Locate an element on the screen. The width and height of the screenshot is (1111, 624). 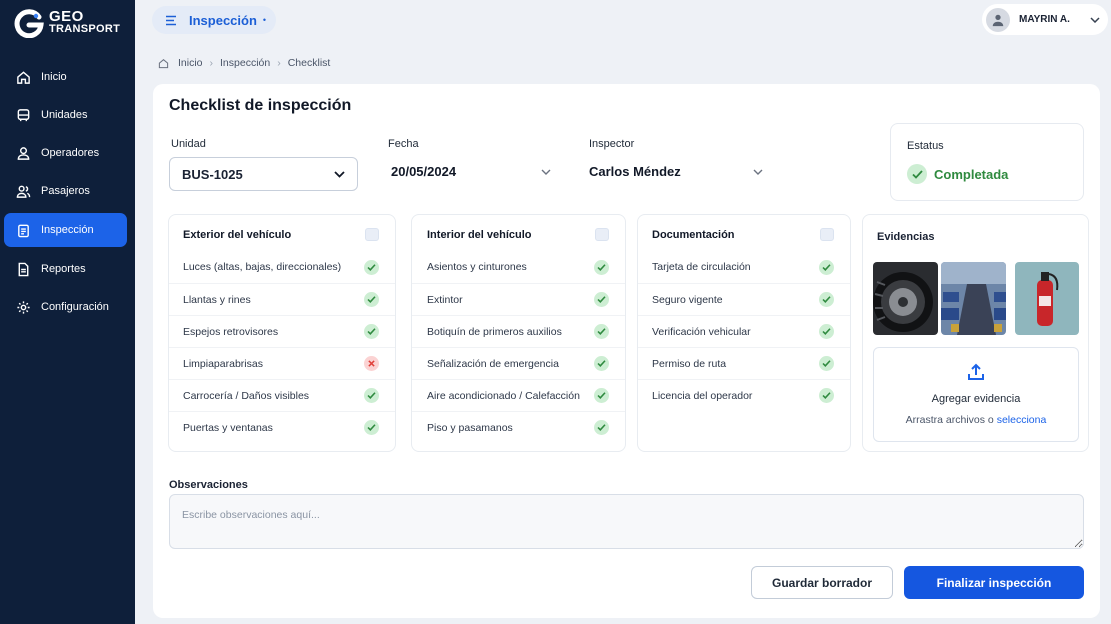
item-label: Señalización de emergencia is located at coordinates (493, 363).